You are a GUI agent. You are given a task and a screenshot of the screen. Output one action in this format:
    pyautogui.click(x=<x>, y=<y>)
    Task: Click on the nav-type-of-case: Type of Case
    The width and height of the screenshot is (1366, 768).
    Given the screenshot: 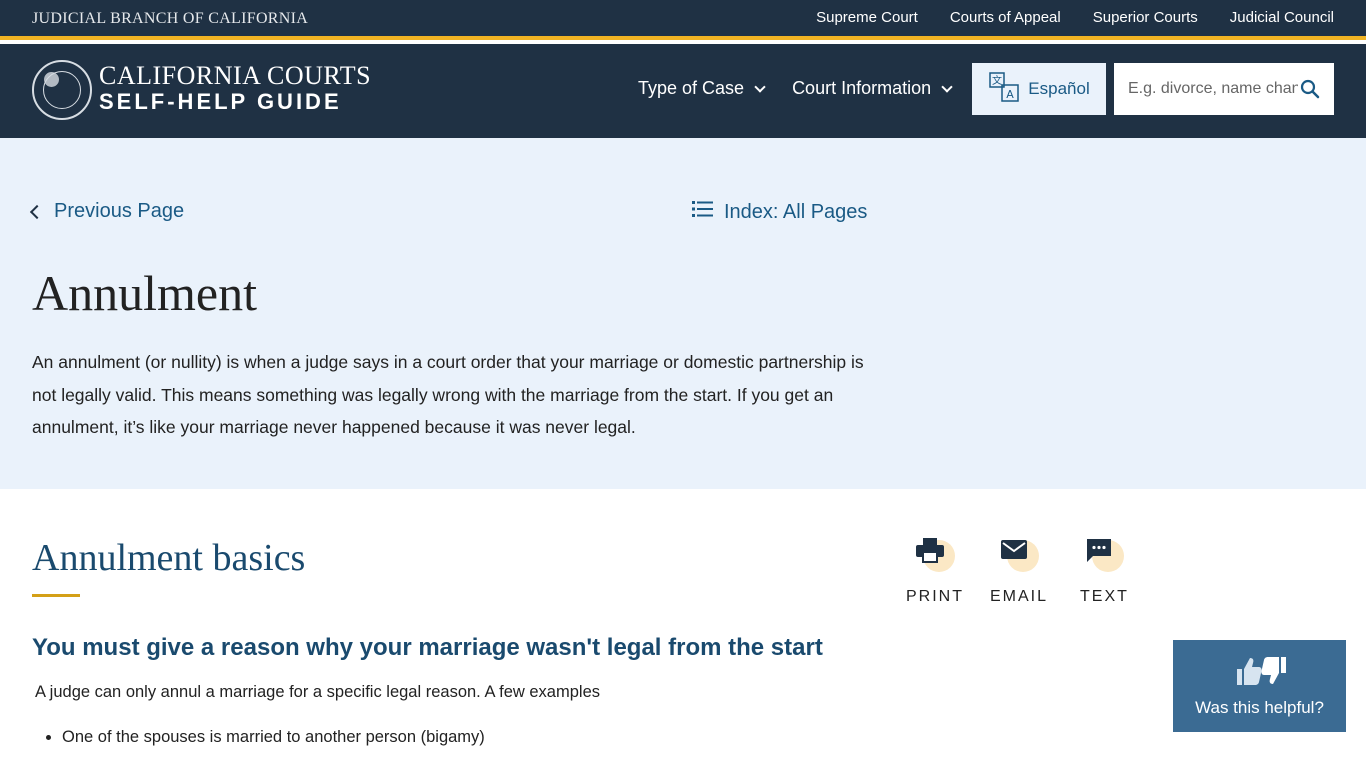 What is the action you would take?
    pyautogui.click(x=702, y=88)
    